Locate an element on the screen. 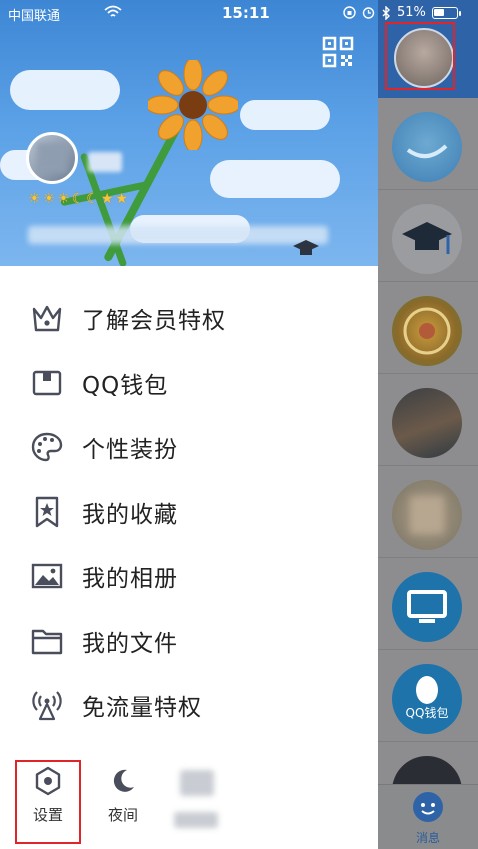  menu-item-free-data: 免流量特权 is located at coordinates (189, 705).